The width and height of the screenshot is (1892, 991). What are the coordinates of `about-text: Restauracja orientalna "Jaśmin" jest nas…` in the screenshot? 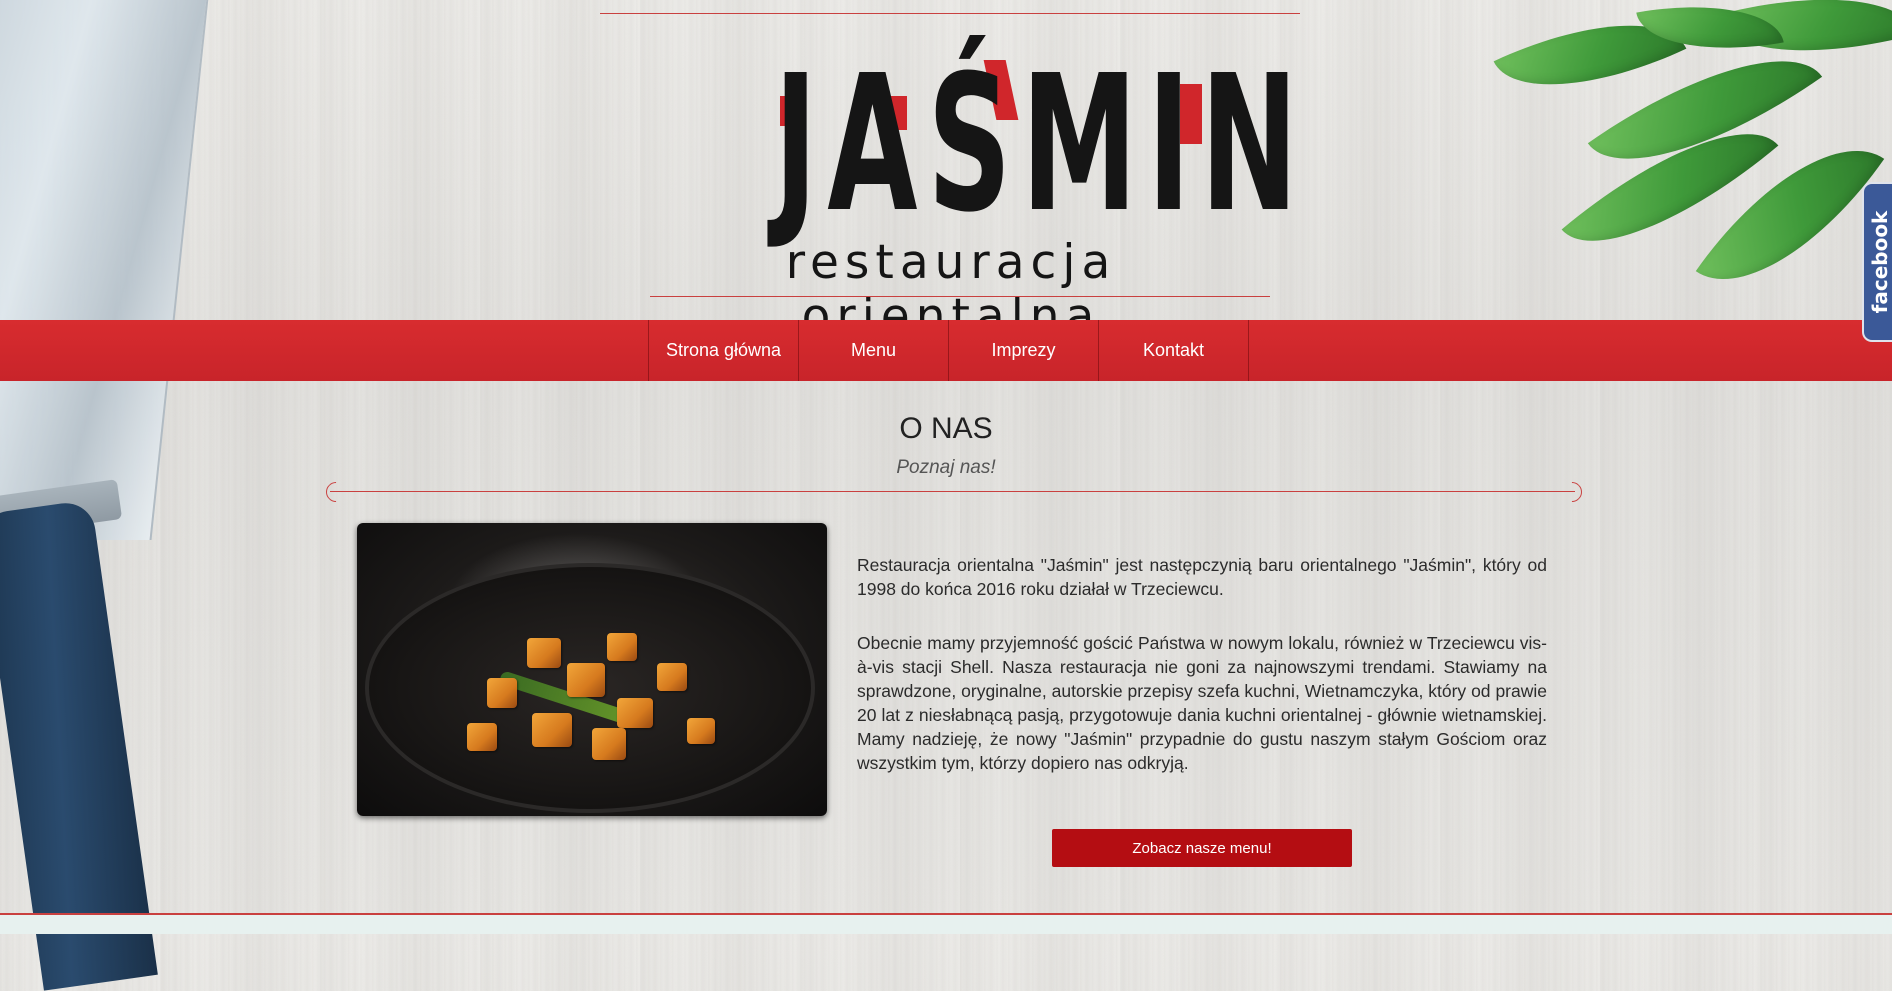 It's located at (1202, 679).